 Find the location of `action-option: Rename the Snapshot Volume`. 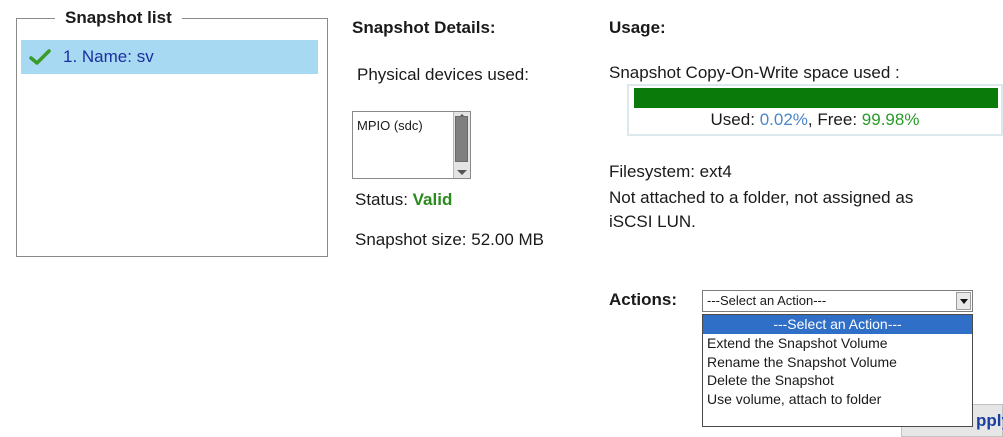

action-option: Rename the Snapshot Volume is located at coordinates (837, 362).